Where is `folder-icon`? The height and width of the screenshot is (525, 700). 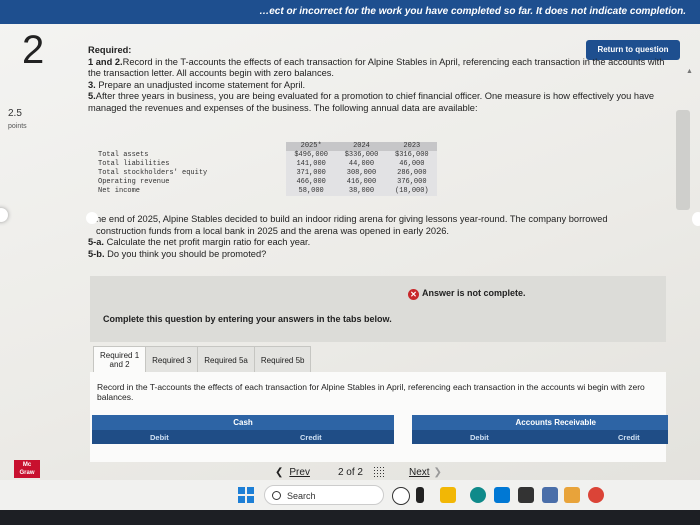 folder-icon is located at coordinates (448, 495).